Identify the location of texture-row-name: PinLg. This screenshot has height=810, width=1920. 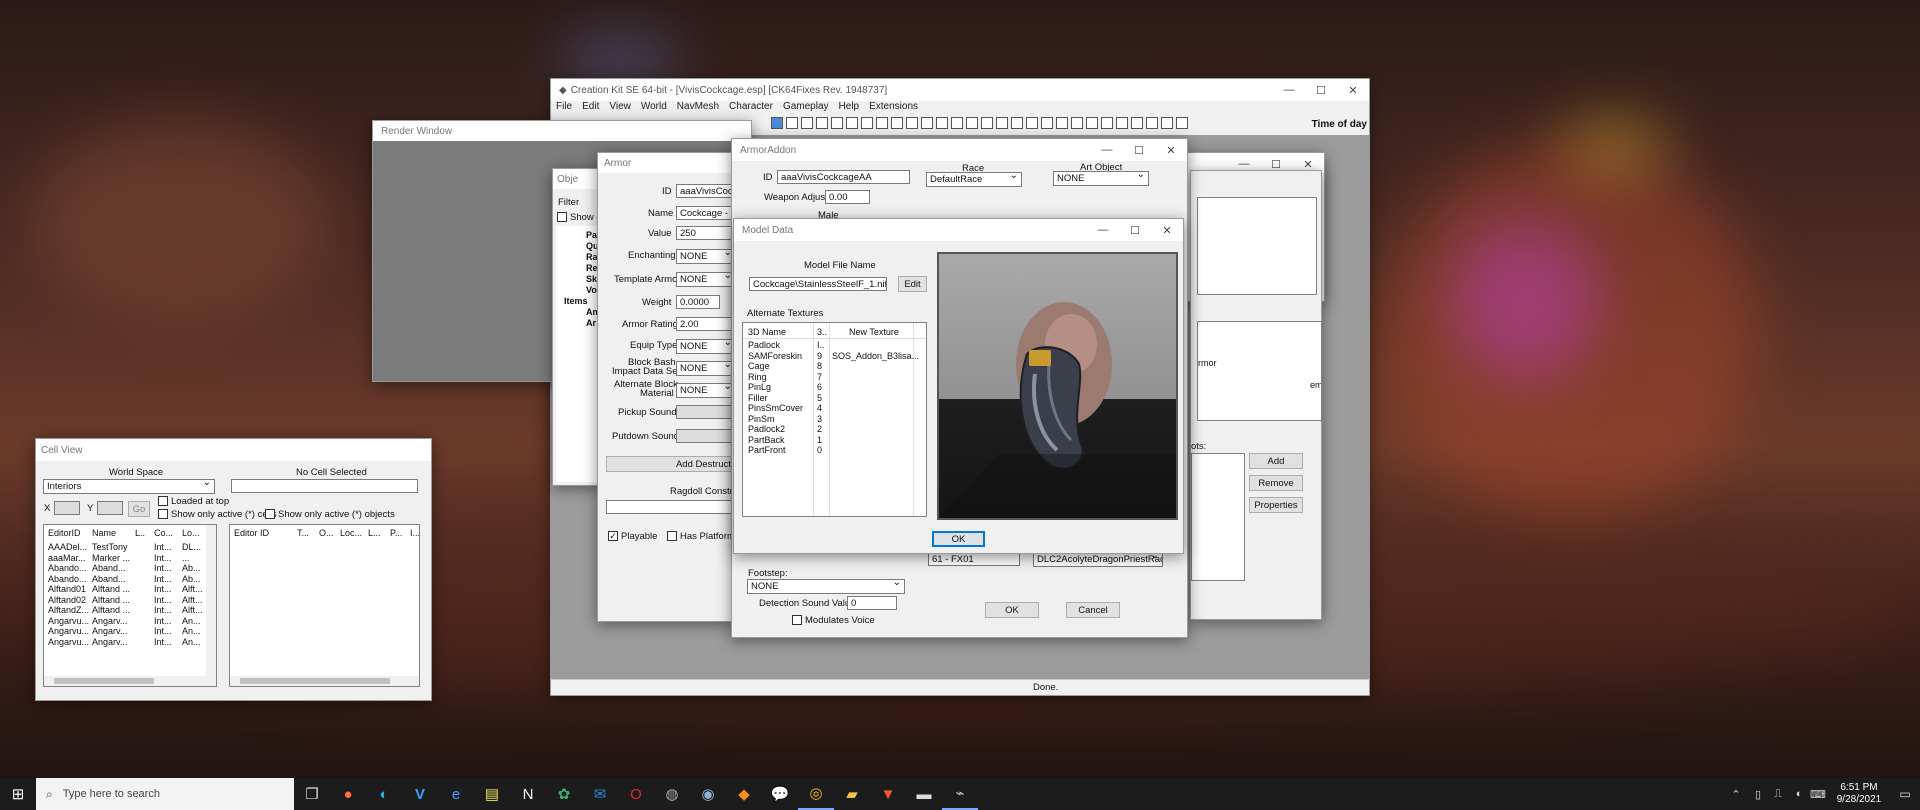
(759, 387).